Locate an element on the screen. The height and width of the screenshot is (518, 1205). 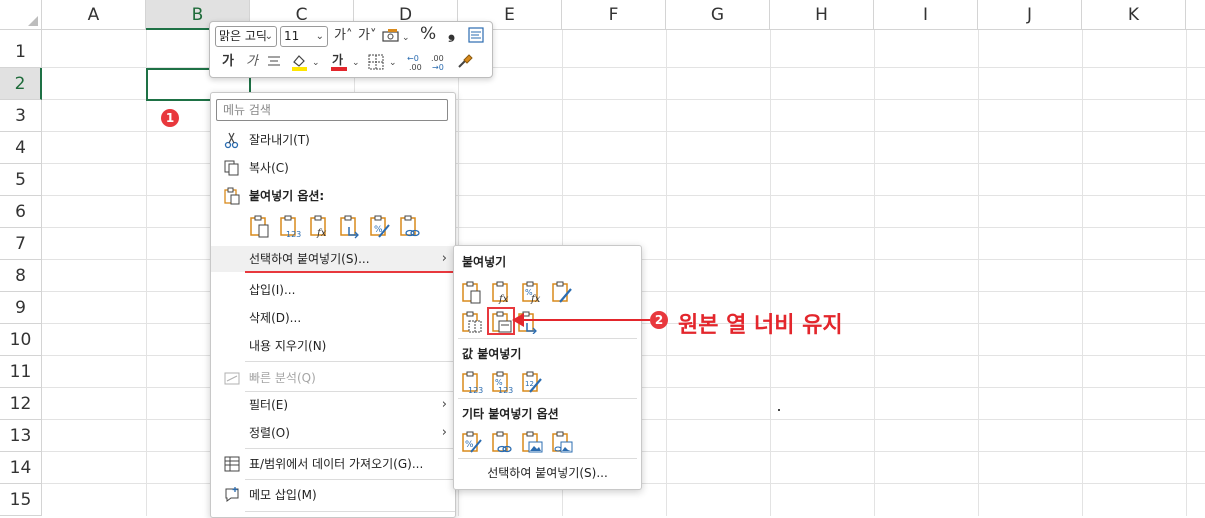
menu-item-insert-comment: 메모 삽입(M) is located at coordinates (333, 495).